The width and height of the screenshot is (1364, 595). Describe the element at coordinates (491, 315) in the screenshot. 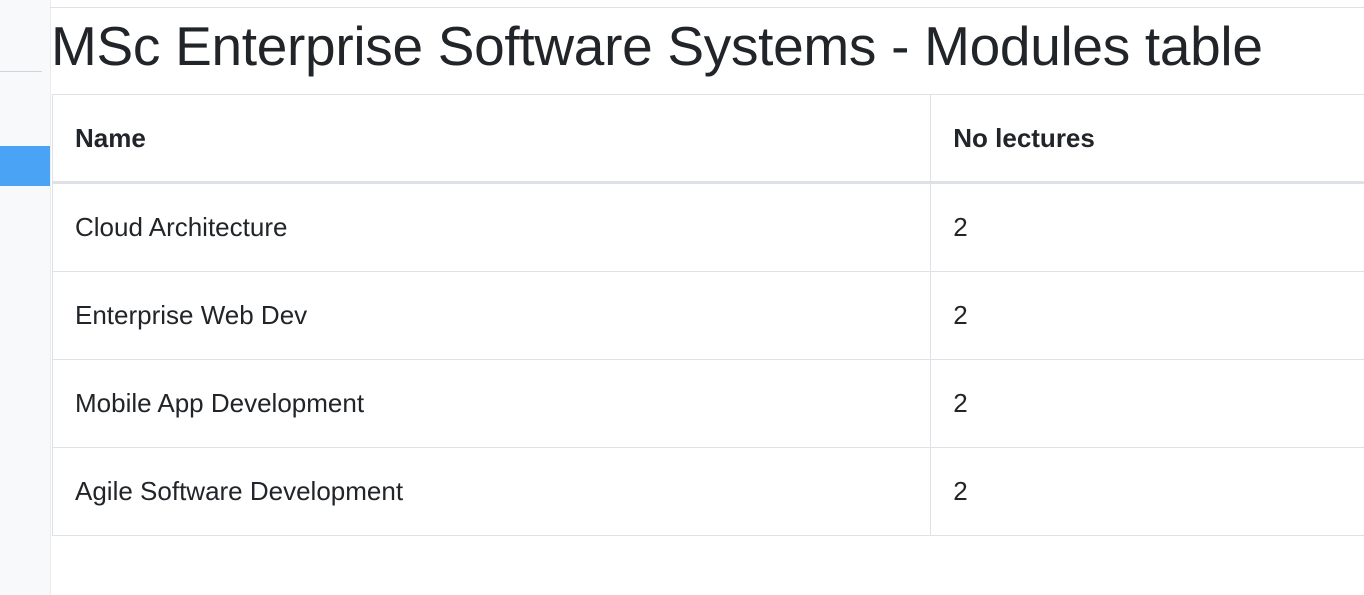

I see `module-name-cell: Enterprise Web Dev` at that location.